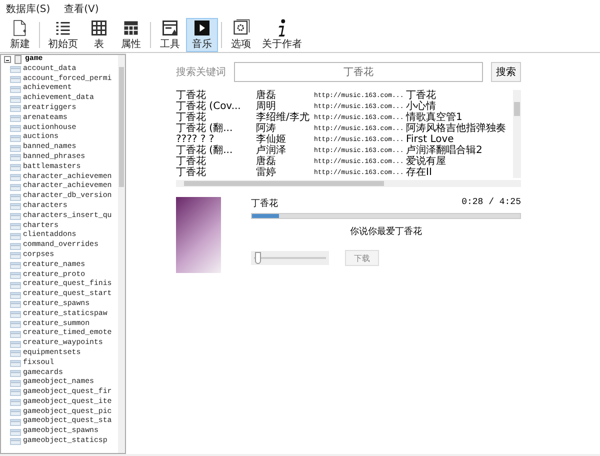 This screenshot has height=456, width=600. Describe the element at coordinates (266, 128) in the screenshot. I see `song-artist: 阿涛` at that location.